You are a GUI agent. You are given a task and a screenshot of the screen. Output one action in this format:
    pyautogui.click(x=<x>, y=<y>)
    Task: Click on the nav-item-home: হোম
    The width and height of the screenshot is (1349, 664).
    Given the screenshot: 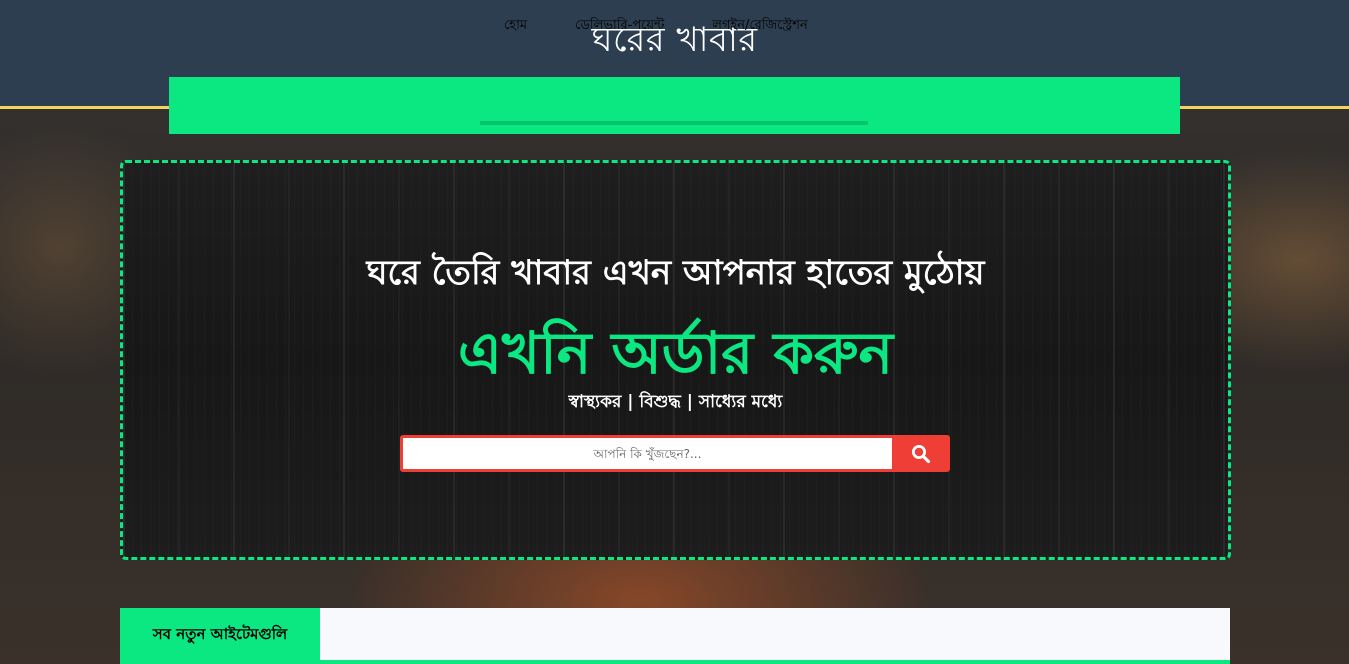 What is the action you would take?
    pyautogui.click(x=515, y=26)
    